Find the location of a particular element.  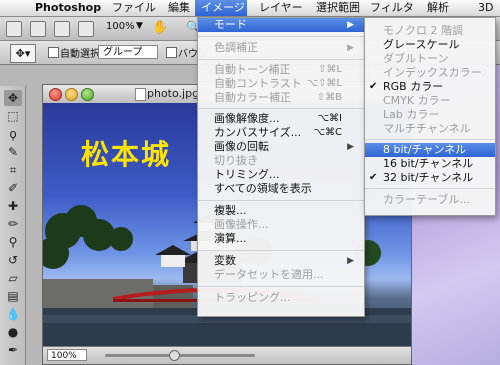

quick-select-tool-icon: ✎ is located at coordinates (13, 152).